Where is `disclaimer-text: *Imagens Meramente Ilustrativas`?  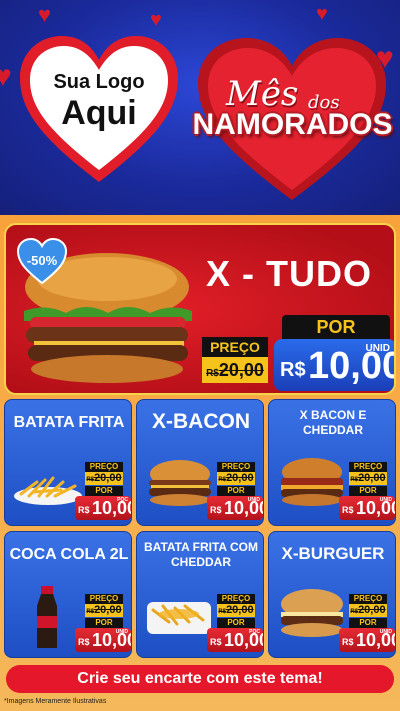 disclaimer-text: *Imagens Meramente Ilustrativas is located at coordinates (55, 701).